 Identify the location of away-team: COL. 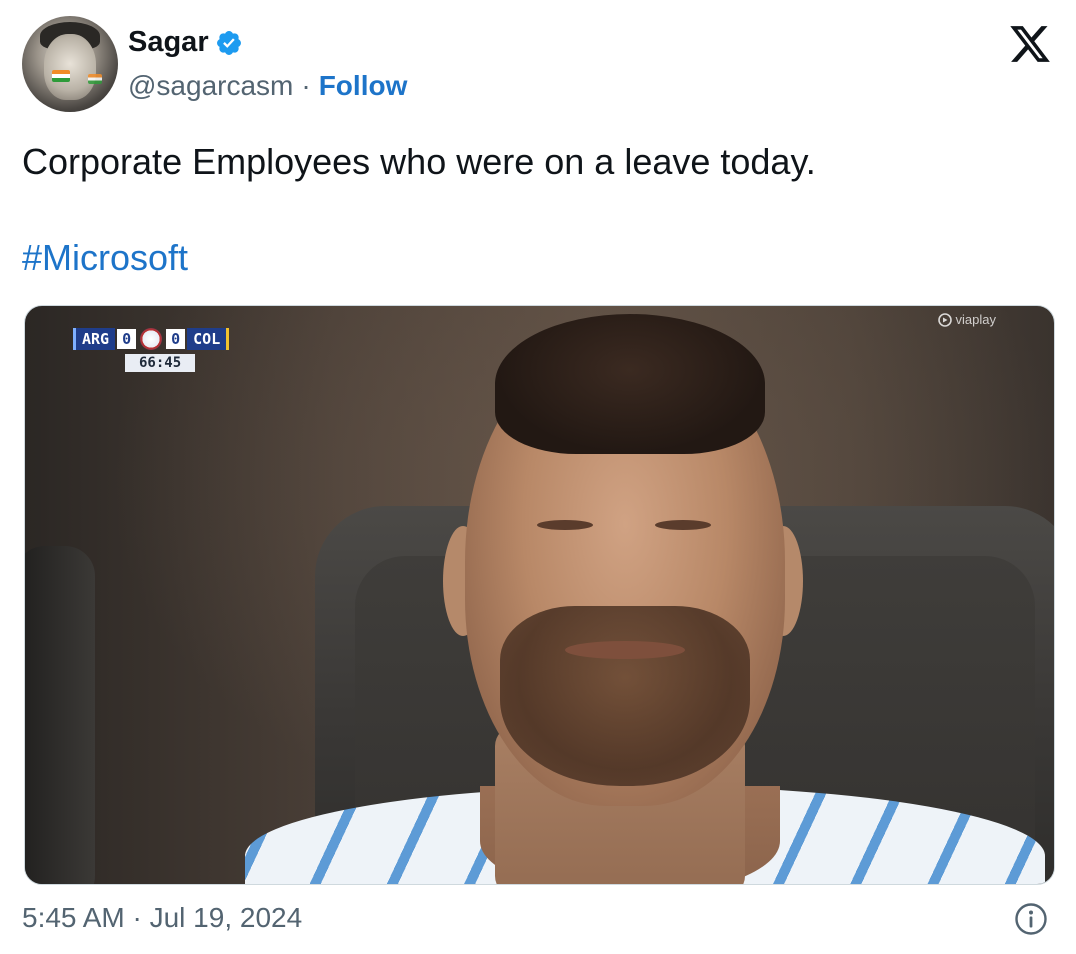
(208, 339).